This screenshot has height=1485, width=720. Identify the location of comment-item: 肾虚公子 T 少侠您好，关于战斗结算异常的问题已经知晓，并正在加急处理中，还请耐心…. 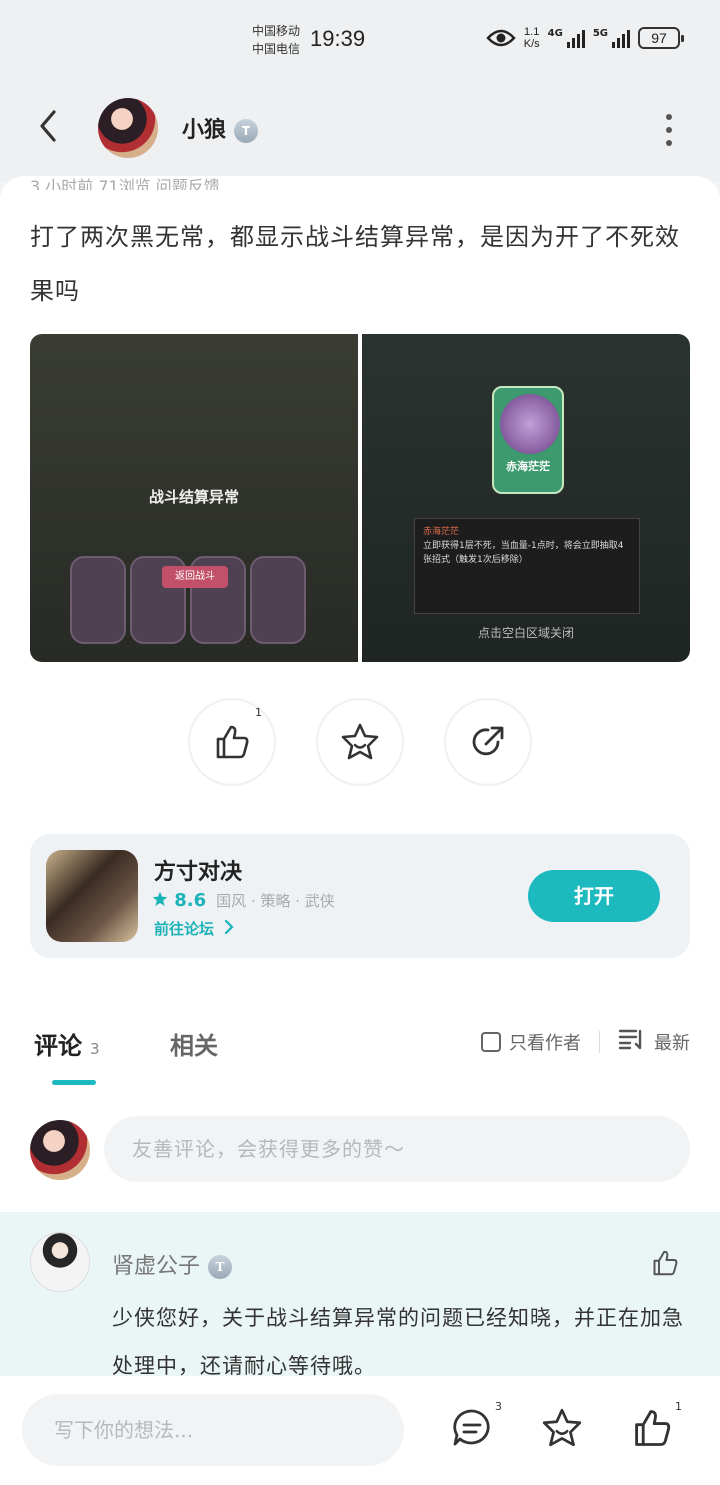
(360, 1297).